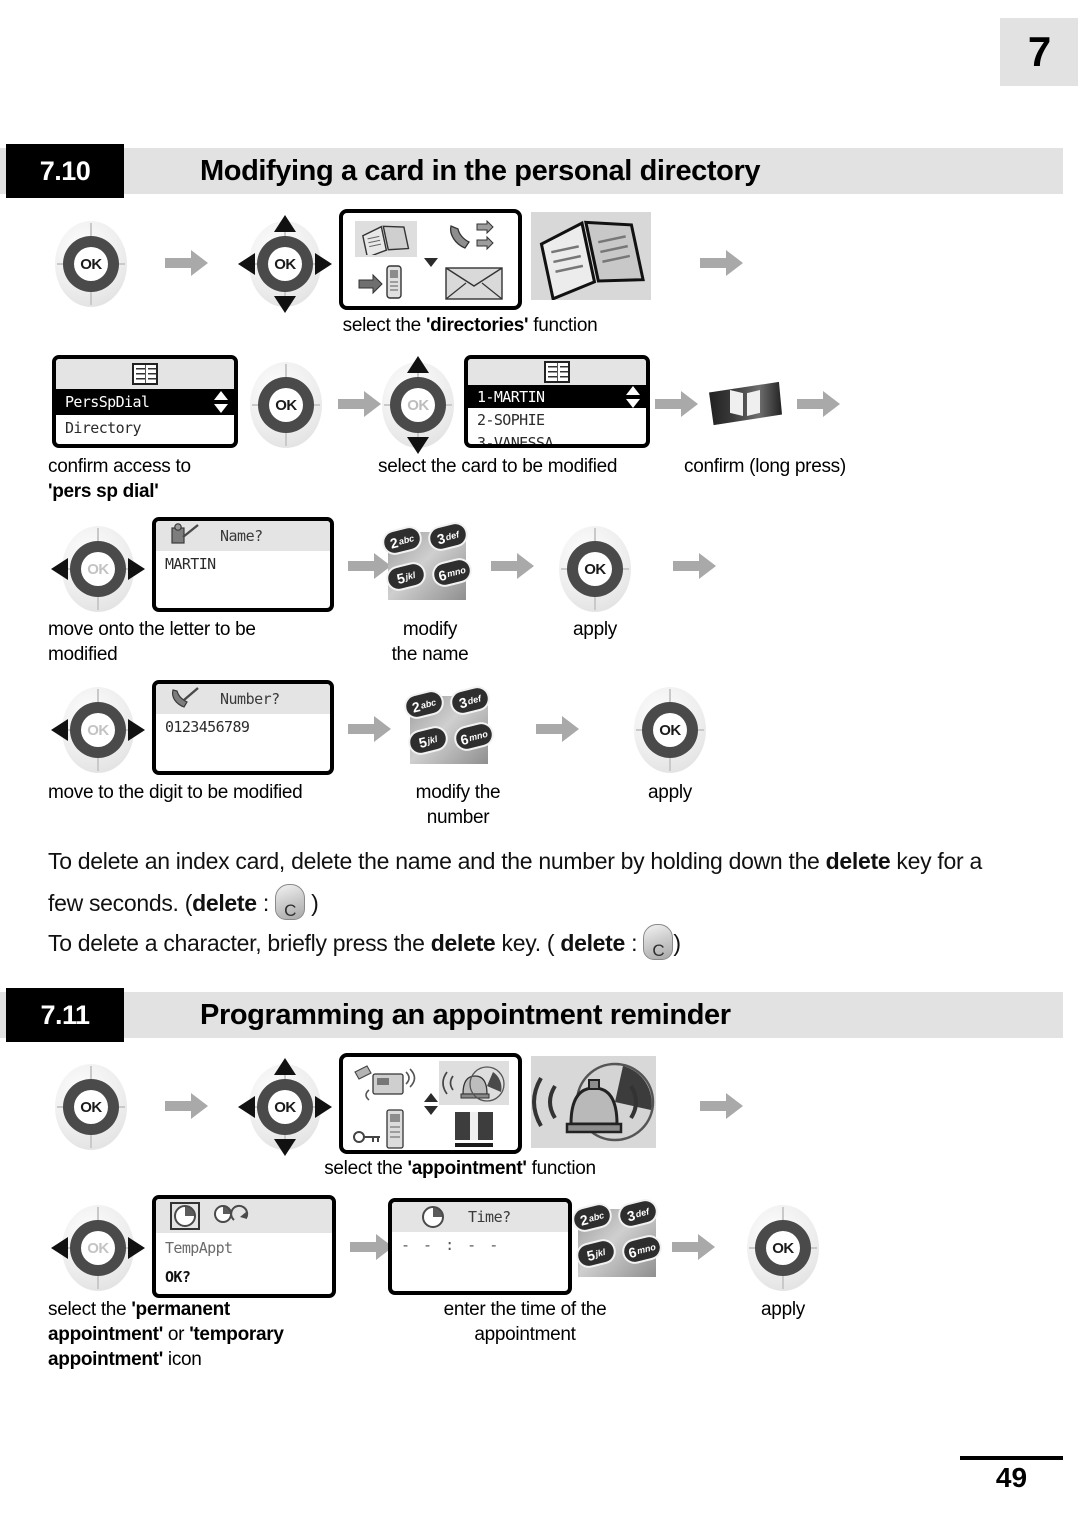 This screenshot has width=1080, height=1521. I want to click on name-value: MARTIN, so click(190, 564).